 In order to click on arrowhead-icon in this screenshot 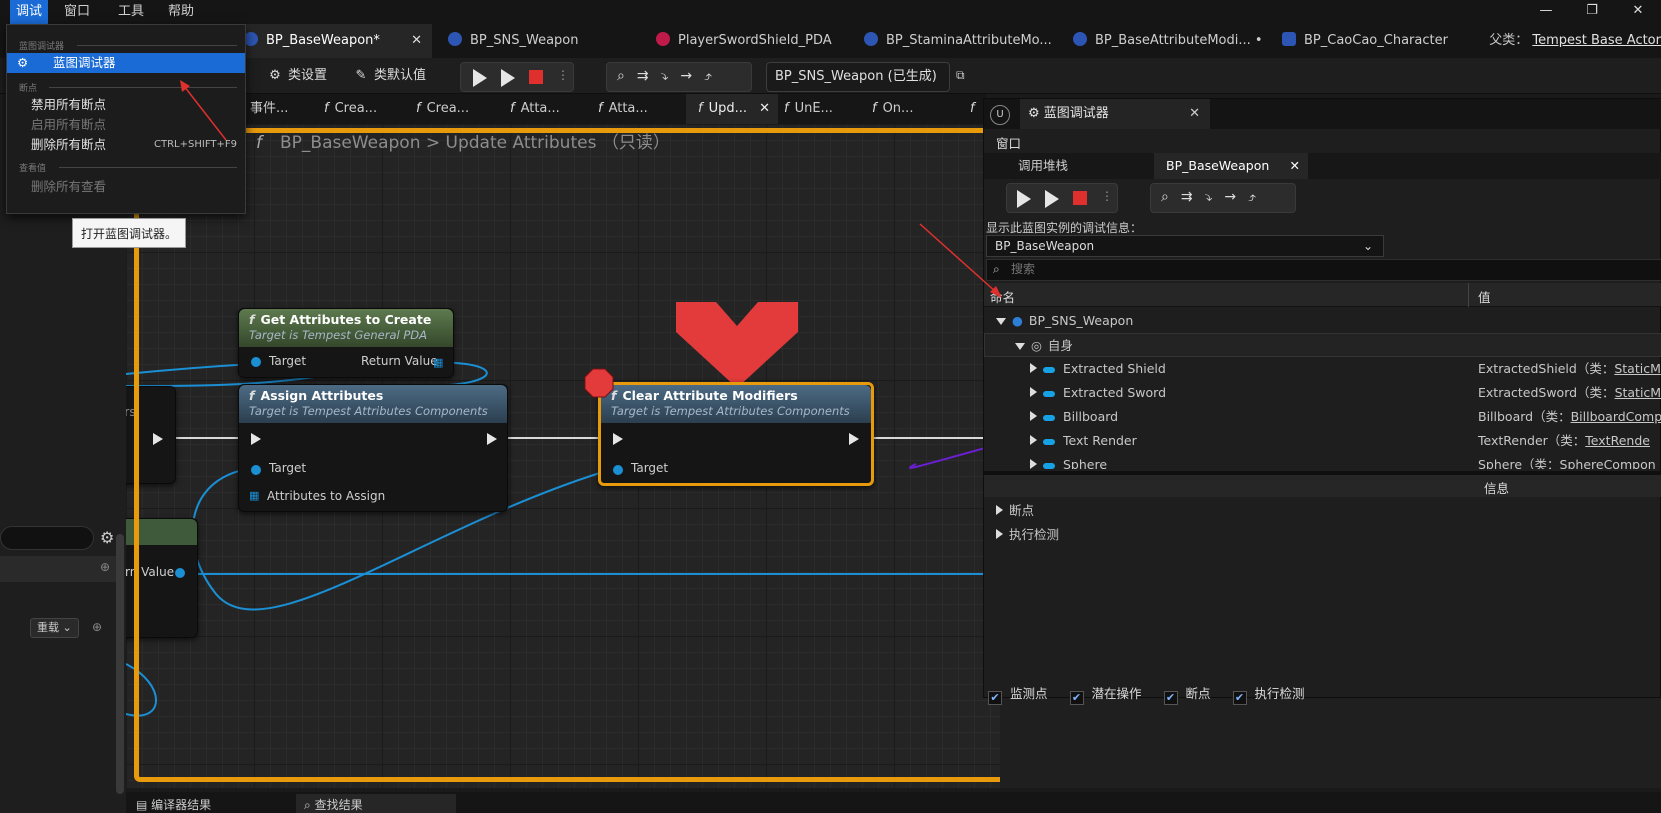, I will do `click(185, 86)`.